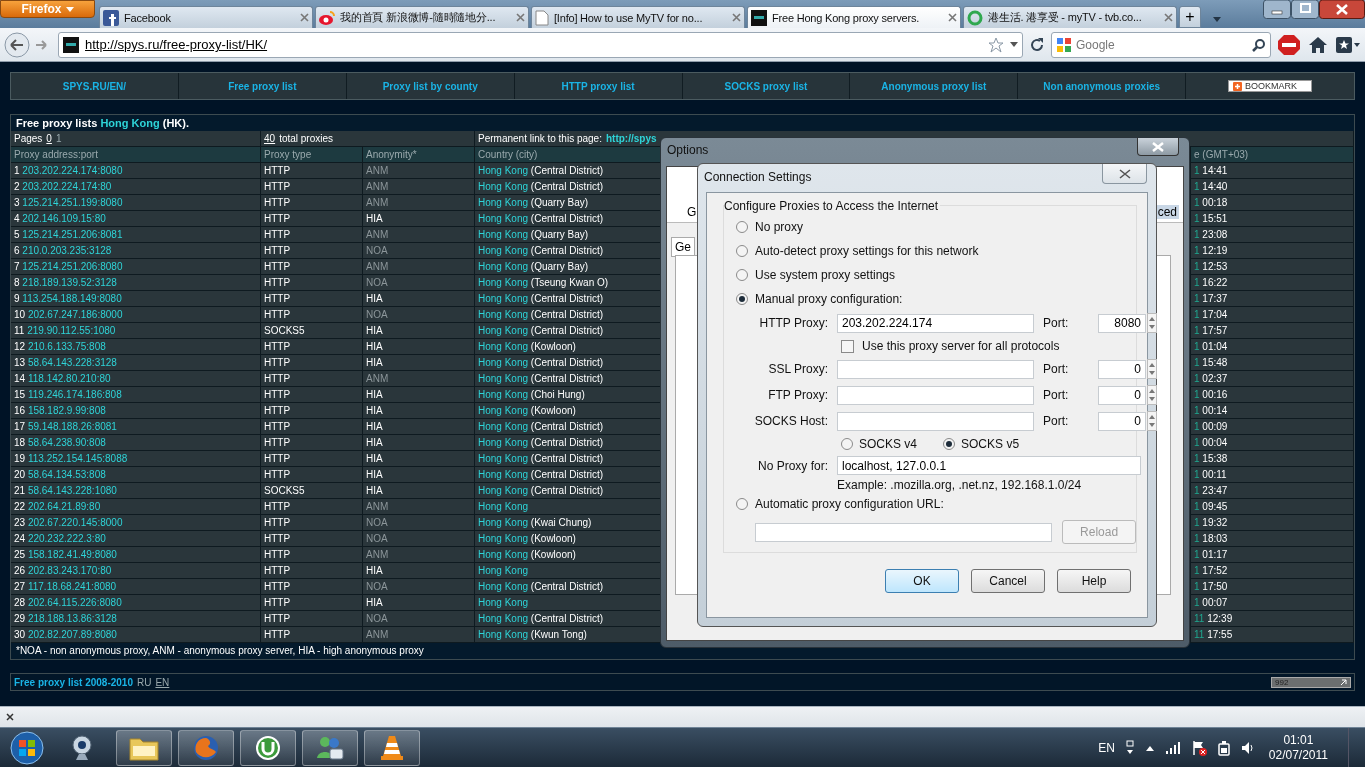 The image size is (1365, 767). I want to click on checkbox, so click(847, 346).